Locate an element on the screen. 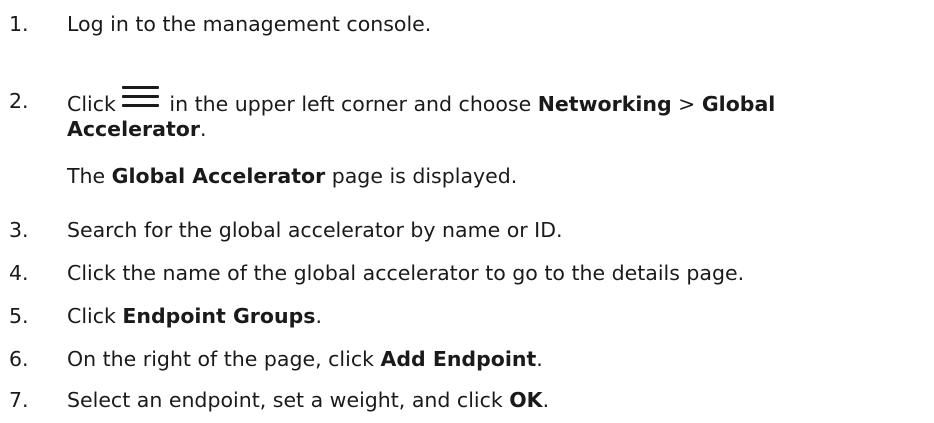 This screenshot has width=934, height=423. step-text: Click Endpoint Groups. is located at coordinates (194, 316).